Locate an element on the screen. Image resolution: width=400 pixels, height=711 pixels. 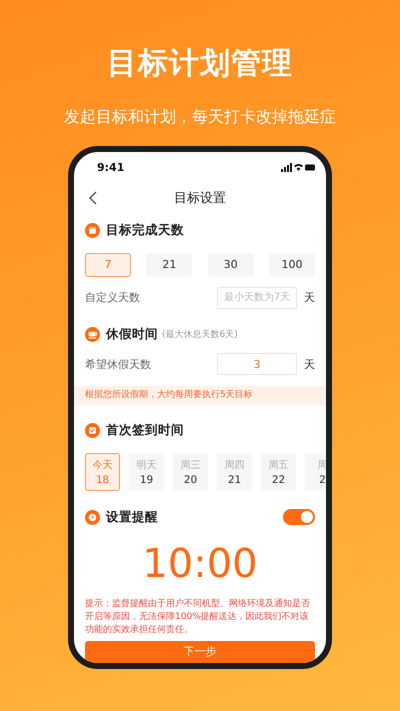
field-label: 希望休假天数 is located at coordinates (118, 364).